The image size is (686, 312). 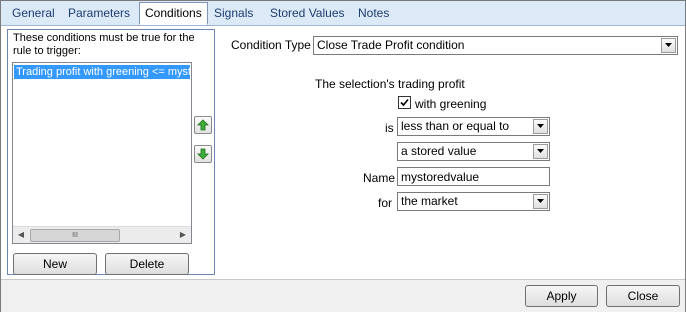 I want to click on selection-description: The selection's trading profit, so click(x=390, y=84).